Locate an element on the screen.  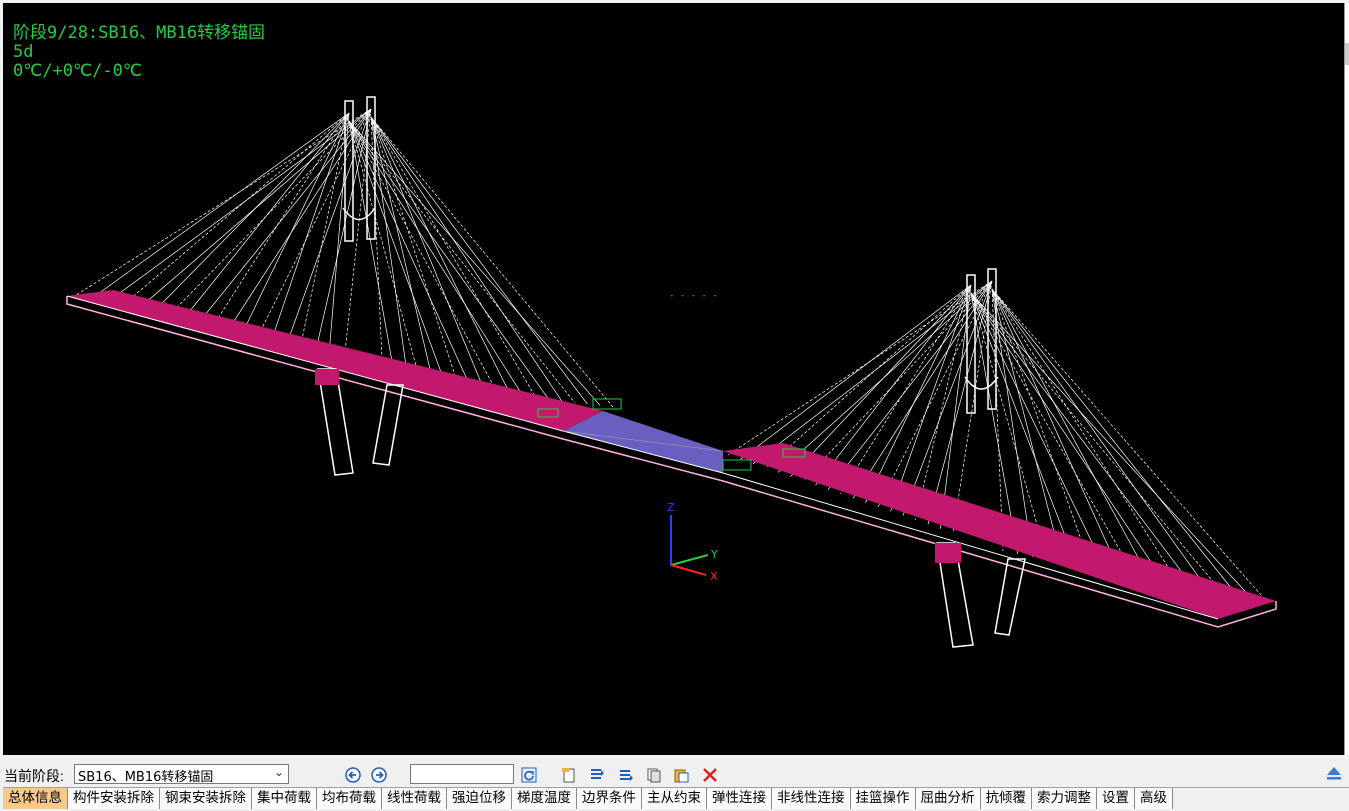
stage-title: 阶段9/28:SB16、MB16转移锚固 is located at coordinates (139, 33).